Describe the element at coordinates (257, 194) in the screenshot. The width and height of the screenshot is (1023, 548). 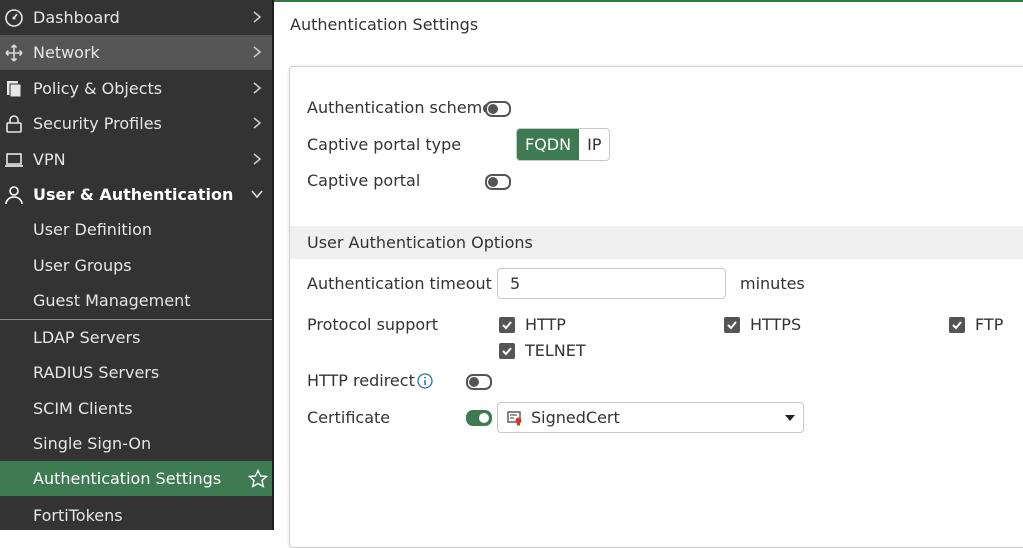
I see `chevron-down-icon` at that location.